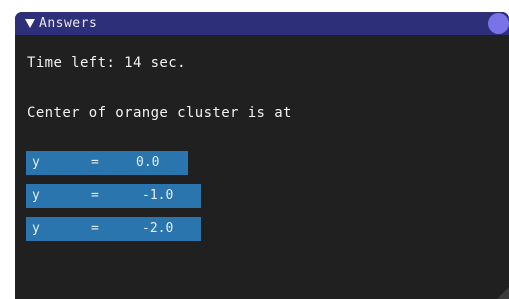 This screenshot has height=299, width=509. What do you see at coordinates (158, 195) in the screenshot?
I see `answer-value: -1.0` at bounding box center [158, 195].